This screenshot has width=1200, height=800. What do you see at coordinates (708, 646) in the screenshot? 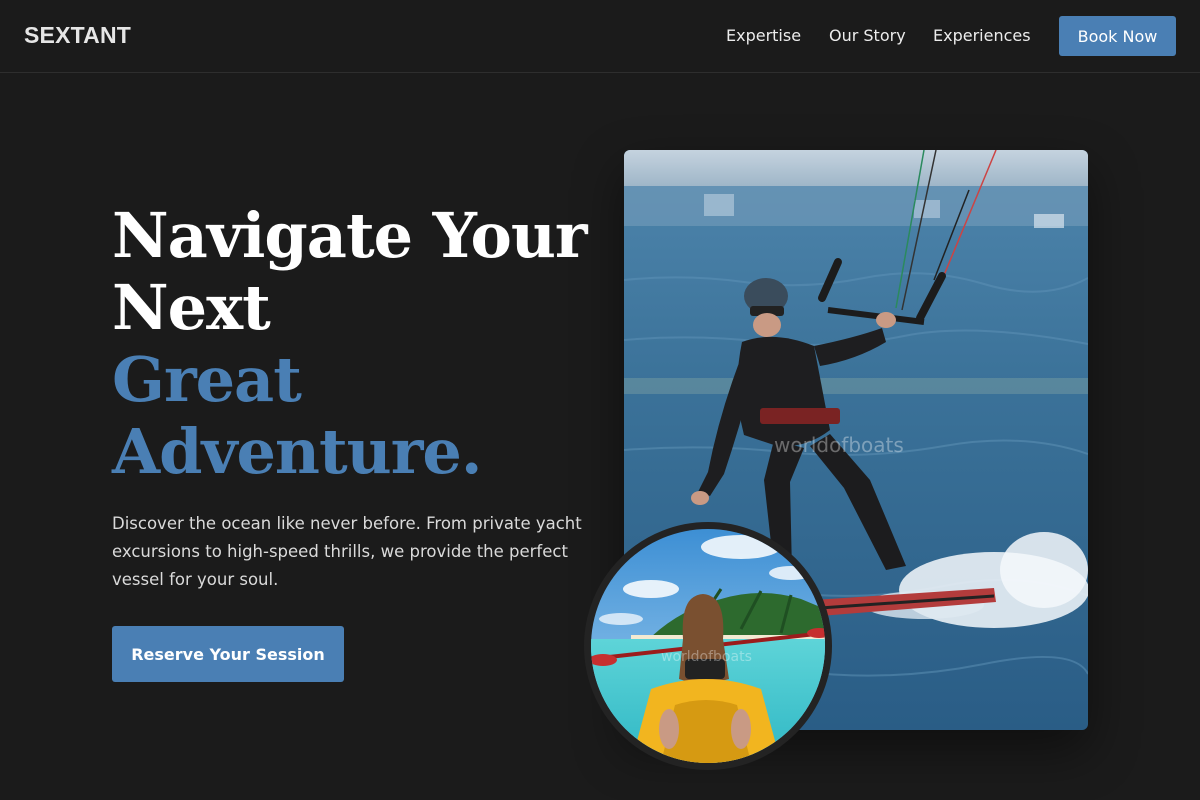
I see `kayak-photo: worldofboats` at bounding box center [708, 646].